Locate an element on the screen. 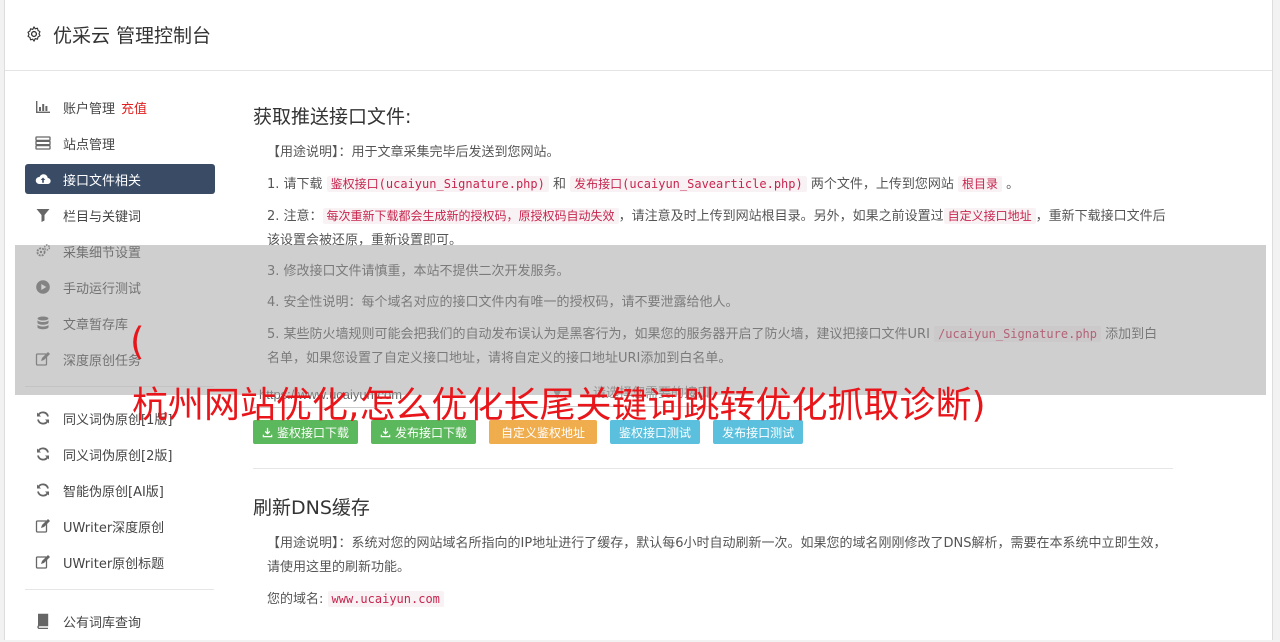 Image resolution: width=1280 pixels, height=642 pixels. app-title: 优采云 管理控制台 is located at coordinates (132, 35).